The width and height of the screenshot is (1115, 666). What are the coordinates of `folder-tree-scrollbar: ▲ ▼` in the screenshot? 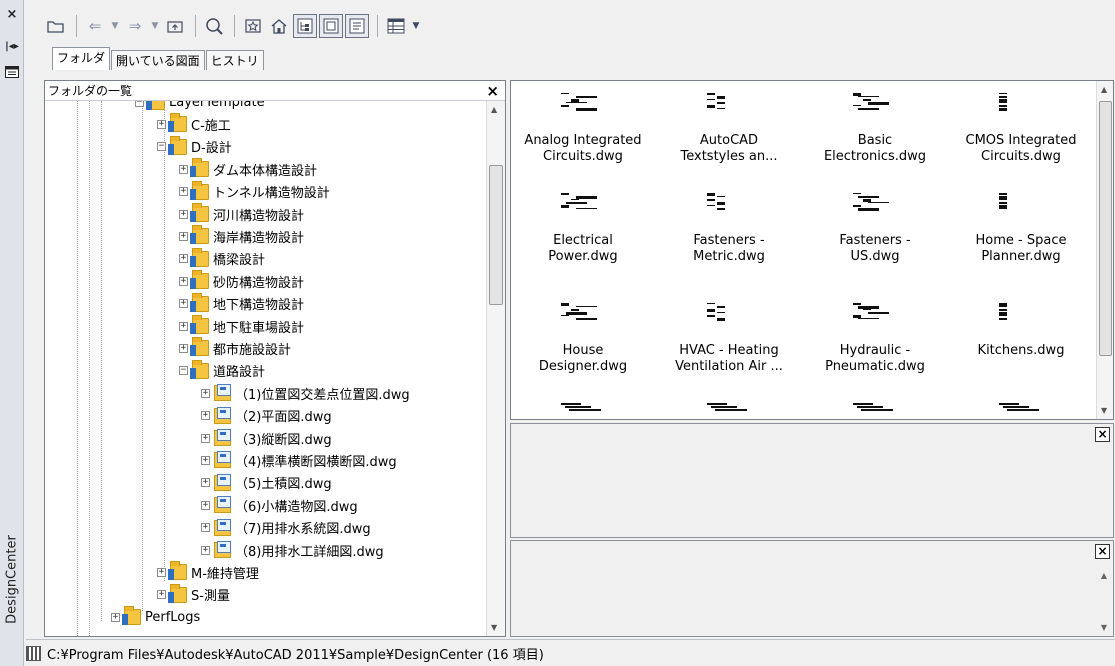 It's located at (495, 368).